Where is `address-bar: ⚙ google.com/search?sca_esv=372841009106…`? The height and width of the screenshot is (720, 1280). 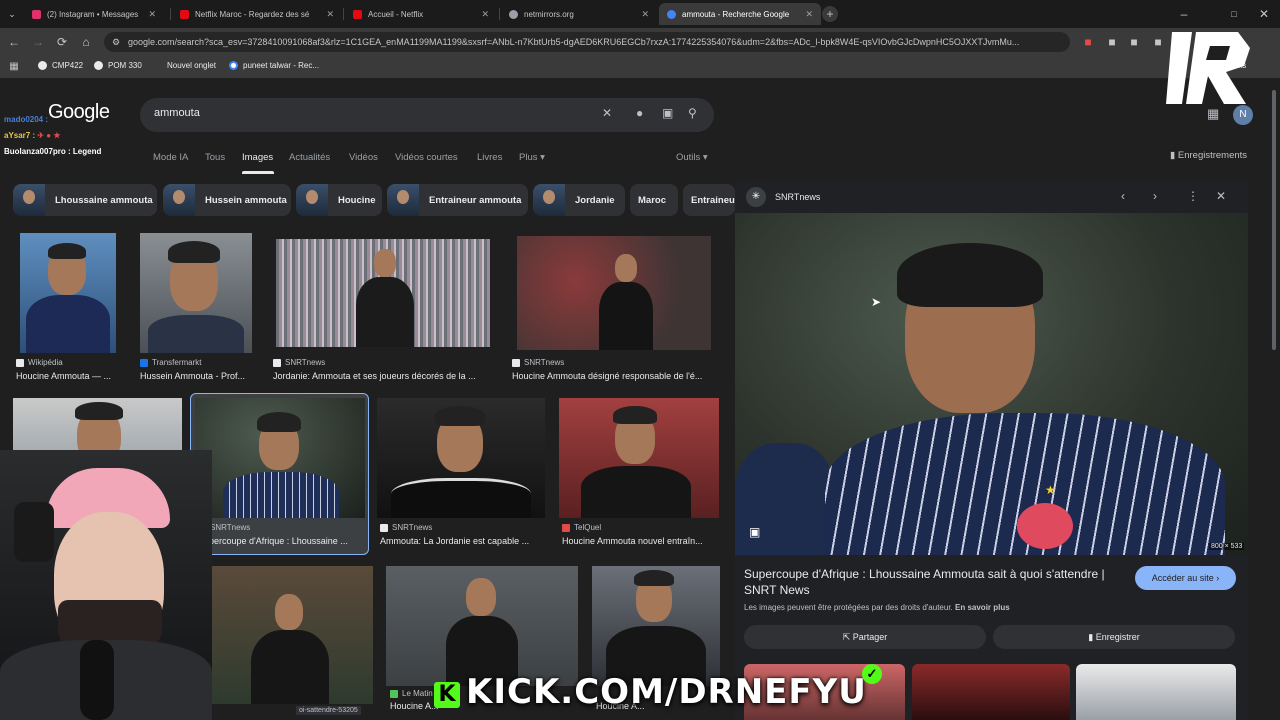
address-bar: ⚙ google.com/search?sca_esv=372841009106… is located at coordinates (587, 42).